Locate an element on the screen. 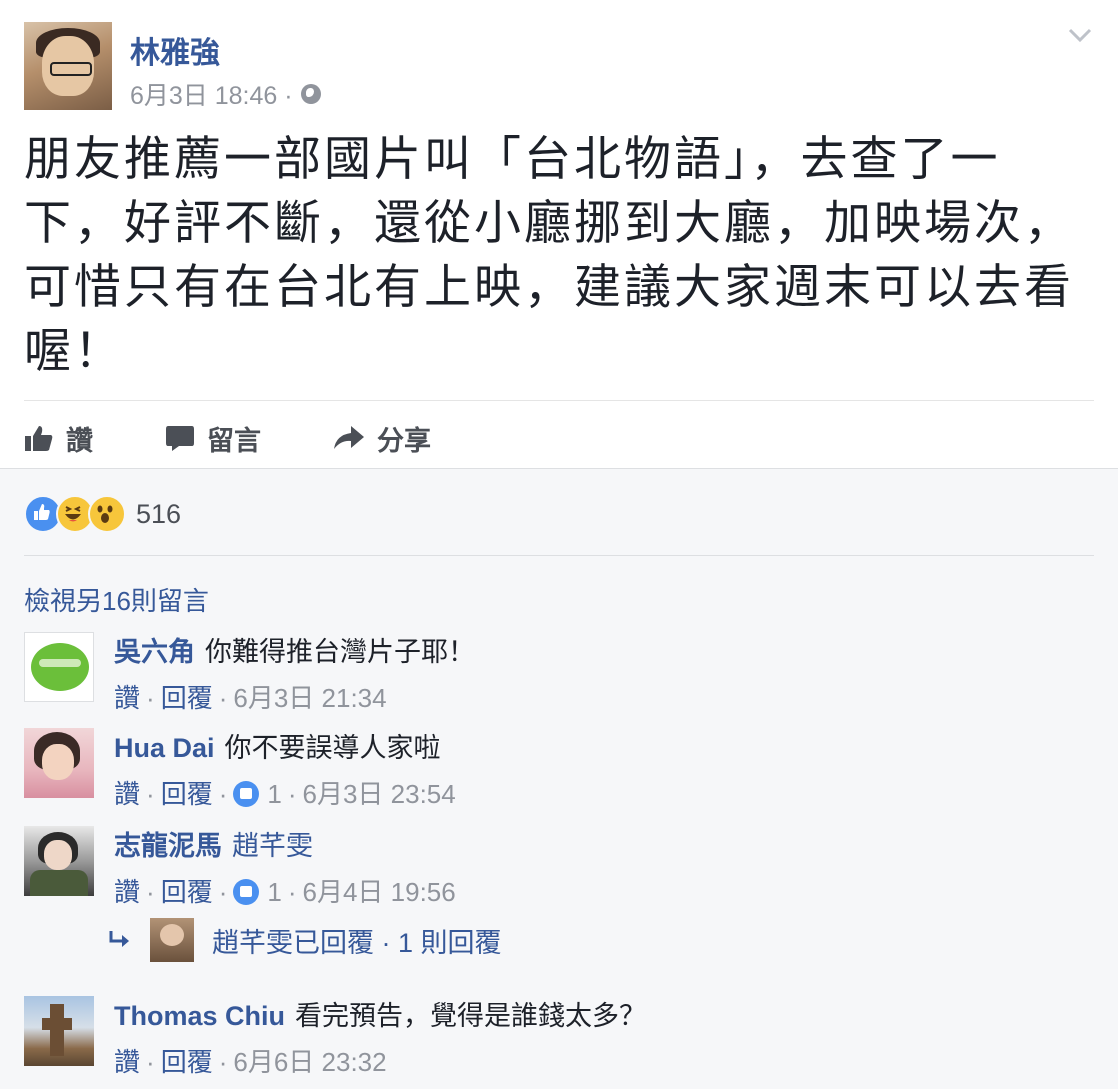 This screenshot has width=1118, height=1089. commenter-name: Thomas Chiu is located at coordinates (199, 1016).